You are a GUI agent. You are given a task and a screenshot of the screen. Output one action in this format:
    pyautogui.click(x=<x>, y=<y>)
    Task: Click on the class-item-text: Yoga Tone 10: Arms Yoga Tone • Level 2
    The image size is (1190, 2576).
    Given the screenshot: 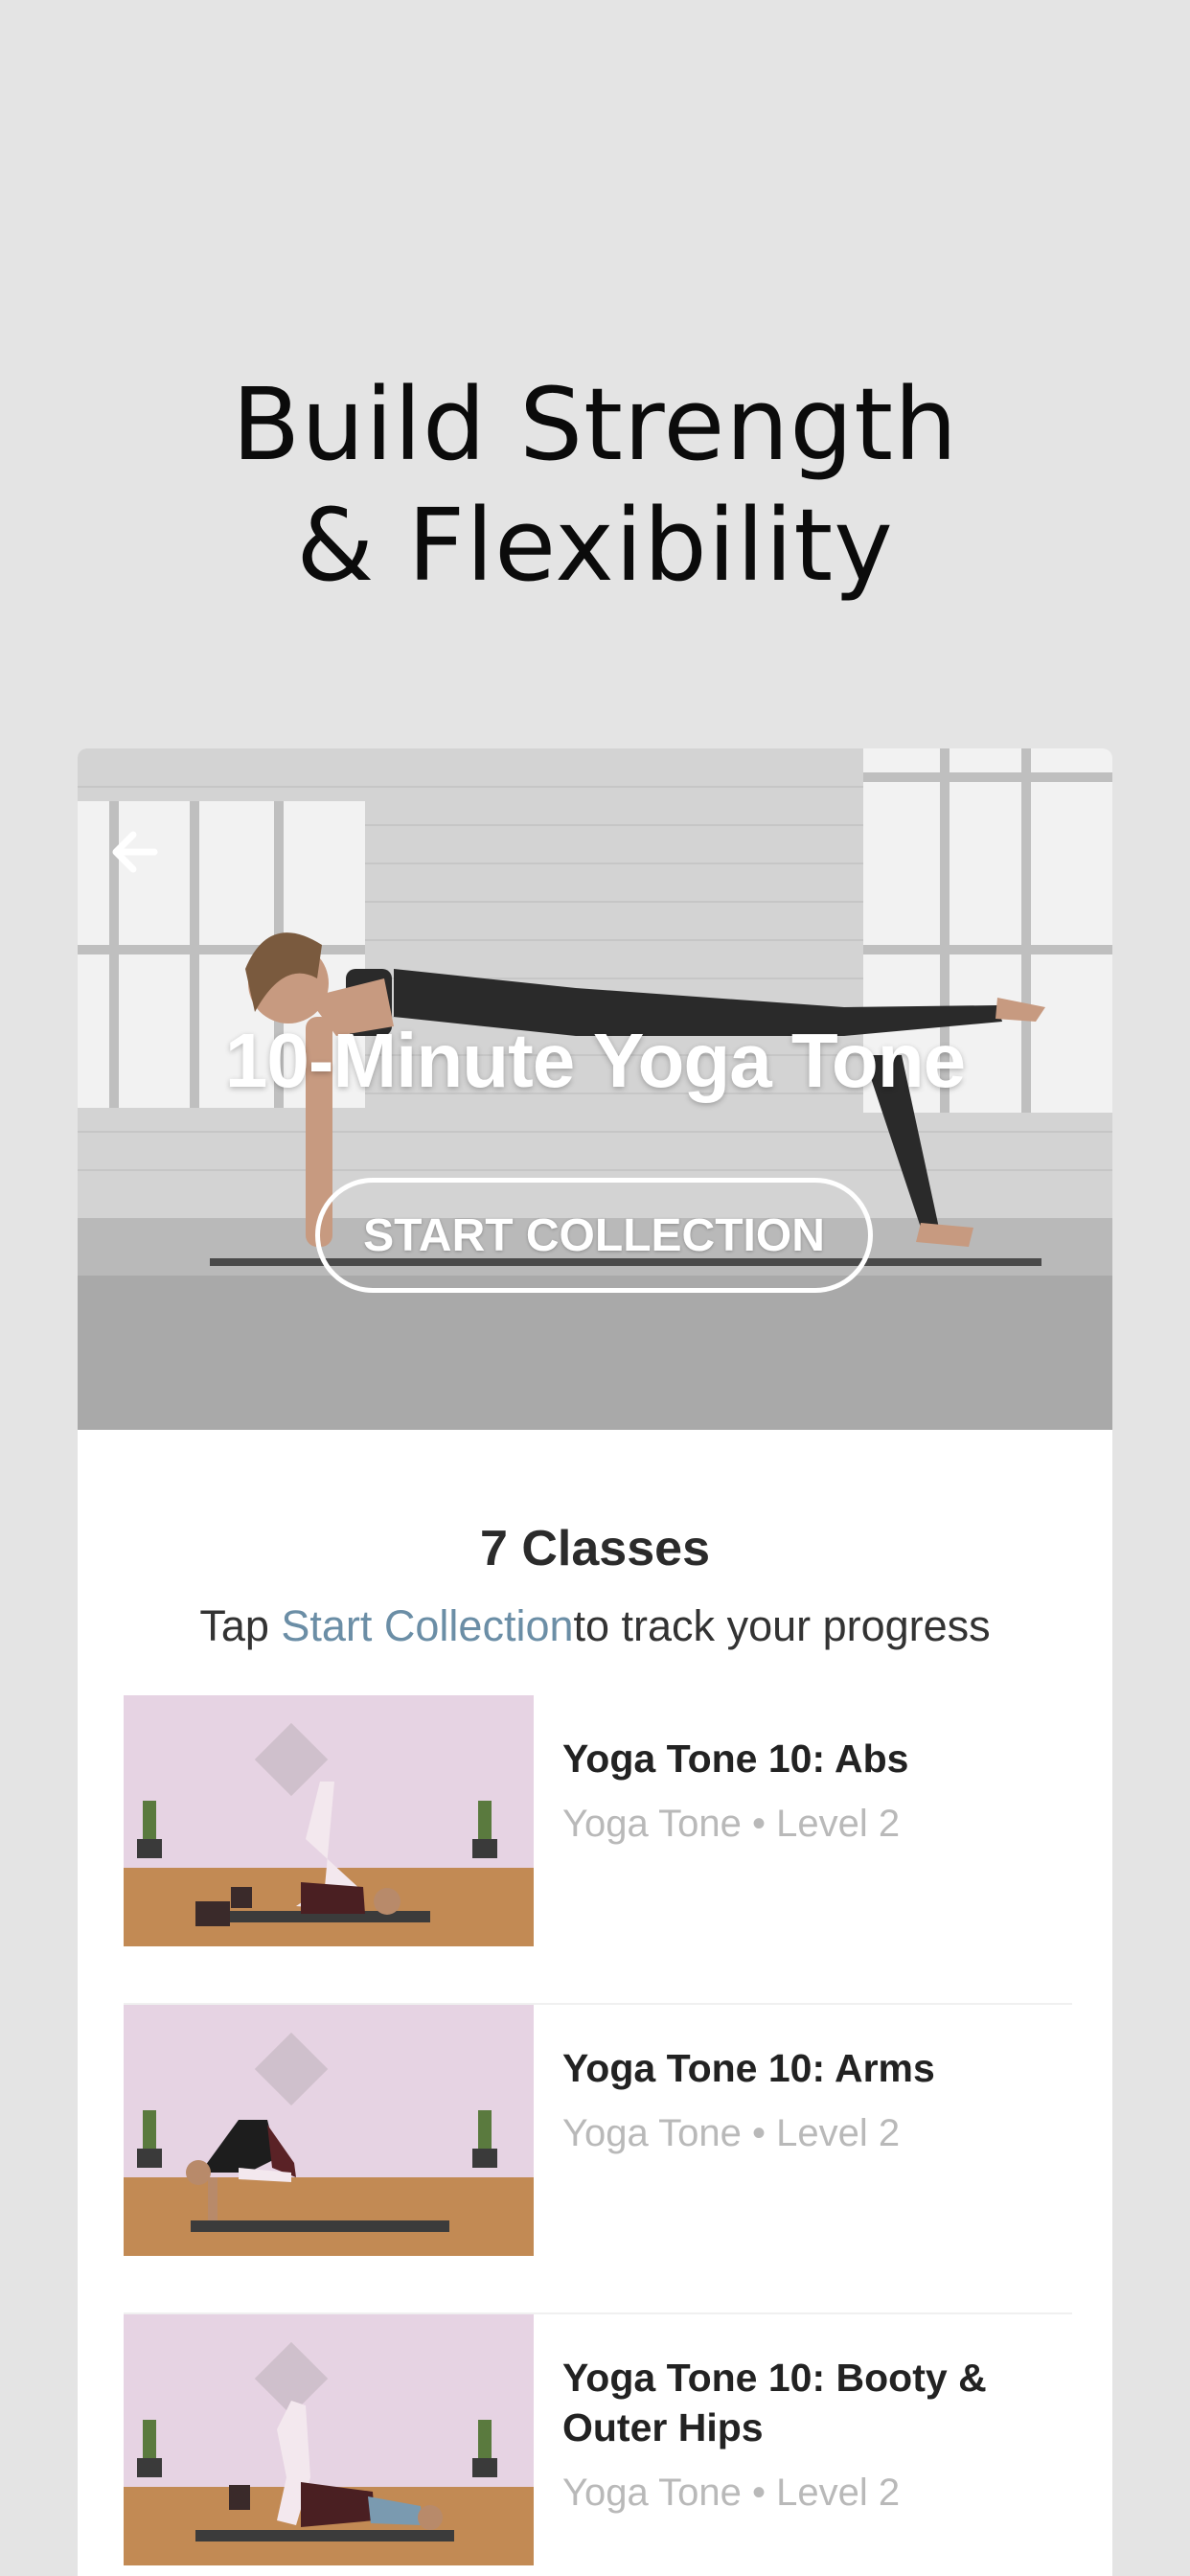 What is the action you would take?
    pyautogui.click(x=811, y=2099)
    